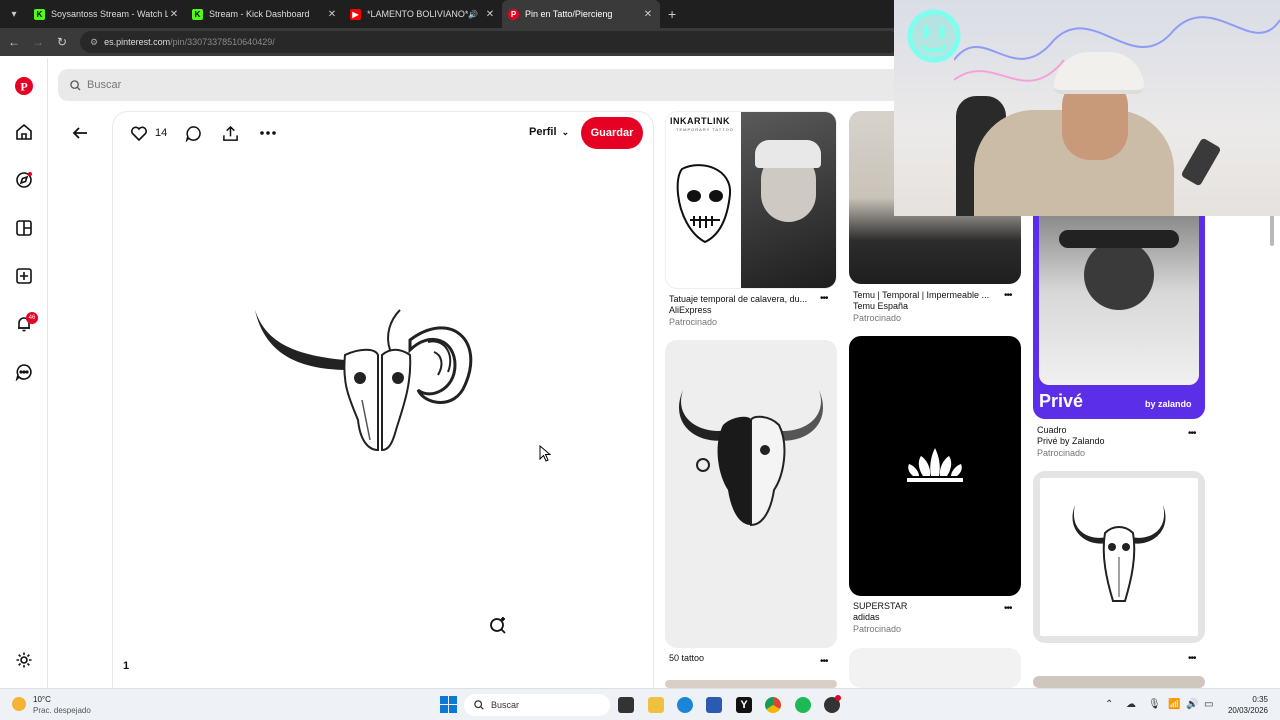 This screenshot has width=1280, height=720. Describe the element at coordinates (24, 86) in the screenshot. I see `pinterest-logo-icon: P` at that location.